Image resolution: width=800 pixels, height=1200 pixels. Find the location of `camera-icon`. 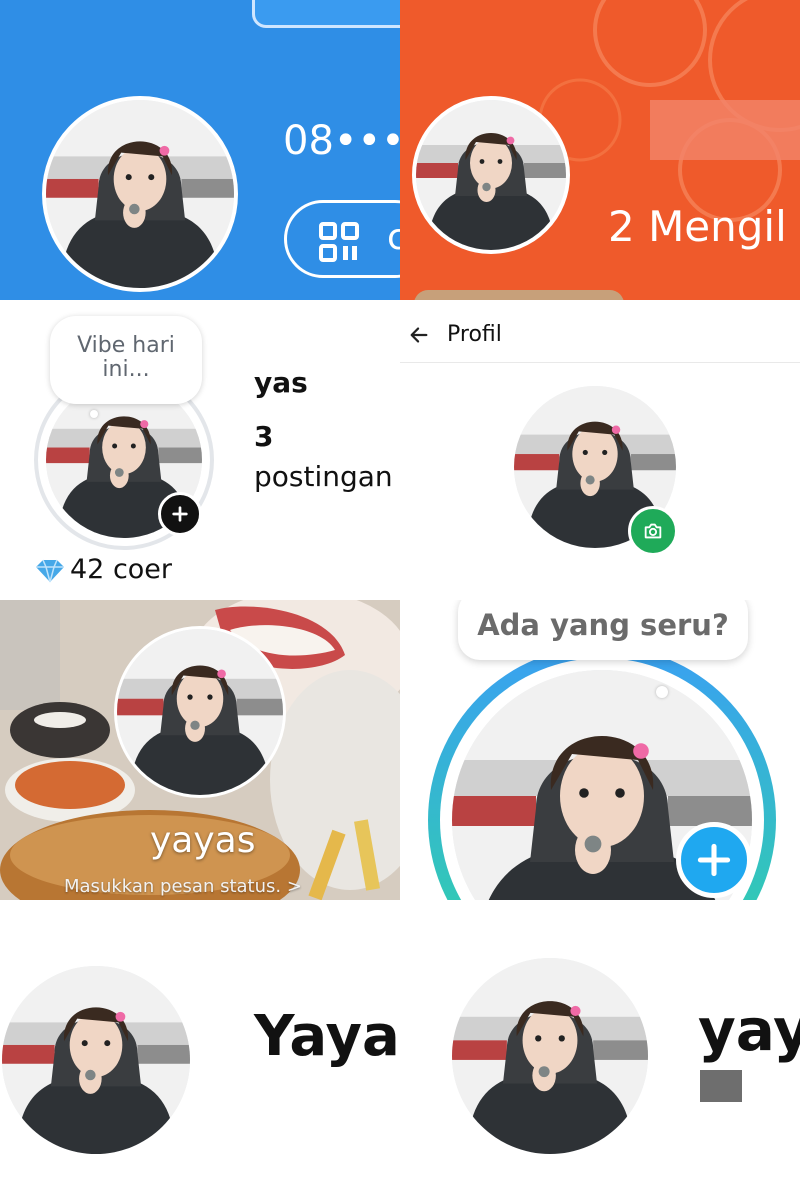

camera-icon is located at coordinates (653, 531).